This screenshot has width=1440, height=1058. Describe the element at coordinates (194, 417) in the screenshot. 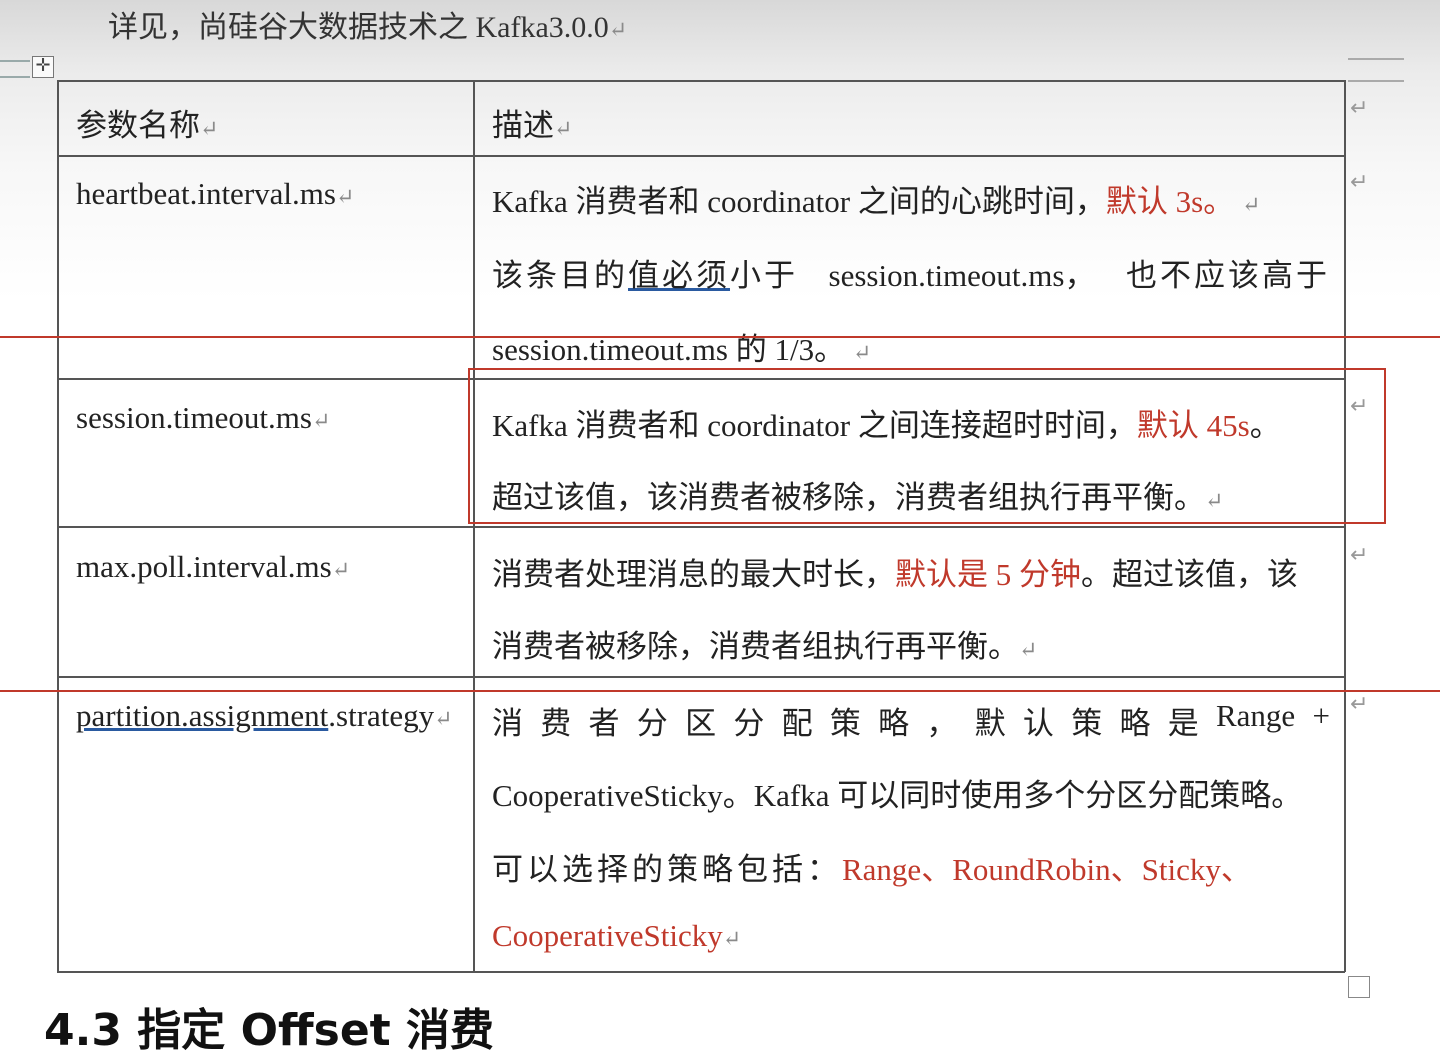

I see `param-name-text: session.timeout.ms` at that location.